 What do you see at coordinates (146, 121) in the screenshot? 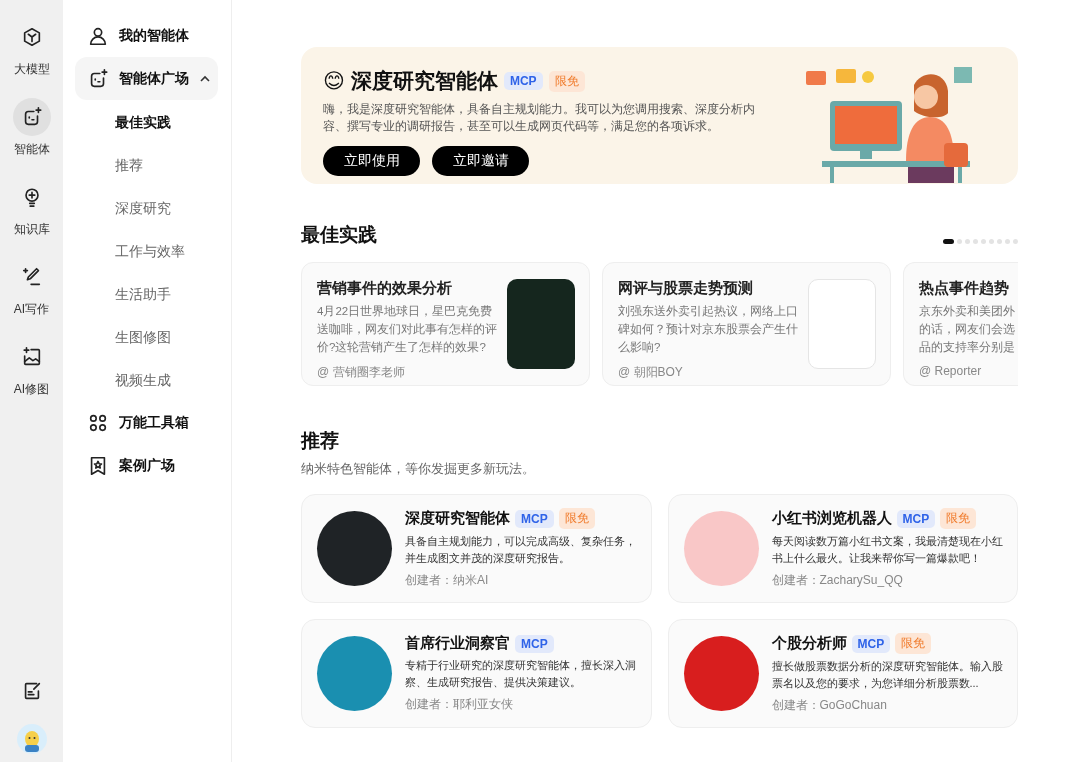
I see `nav-subitem: 最佳实践` at bounding box center [146, 121].